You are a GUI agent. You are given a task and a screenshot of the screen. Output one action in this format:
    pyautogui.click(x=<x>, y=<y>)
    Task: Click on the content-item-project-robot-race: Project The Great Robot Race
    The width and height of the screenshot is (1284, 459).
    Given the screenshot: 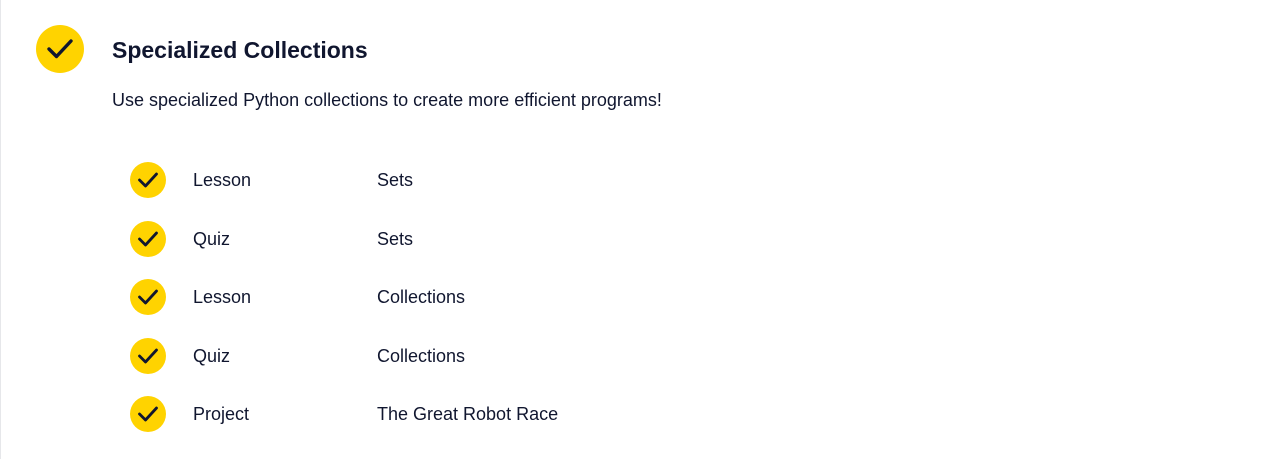 What is the action you would take?
    pyautogui.click(x=430, y=425)
    